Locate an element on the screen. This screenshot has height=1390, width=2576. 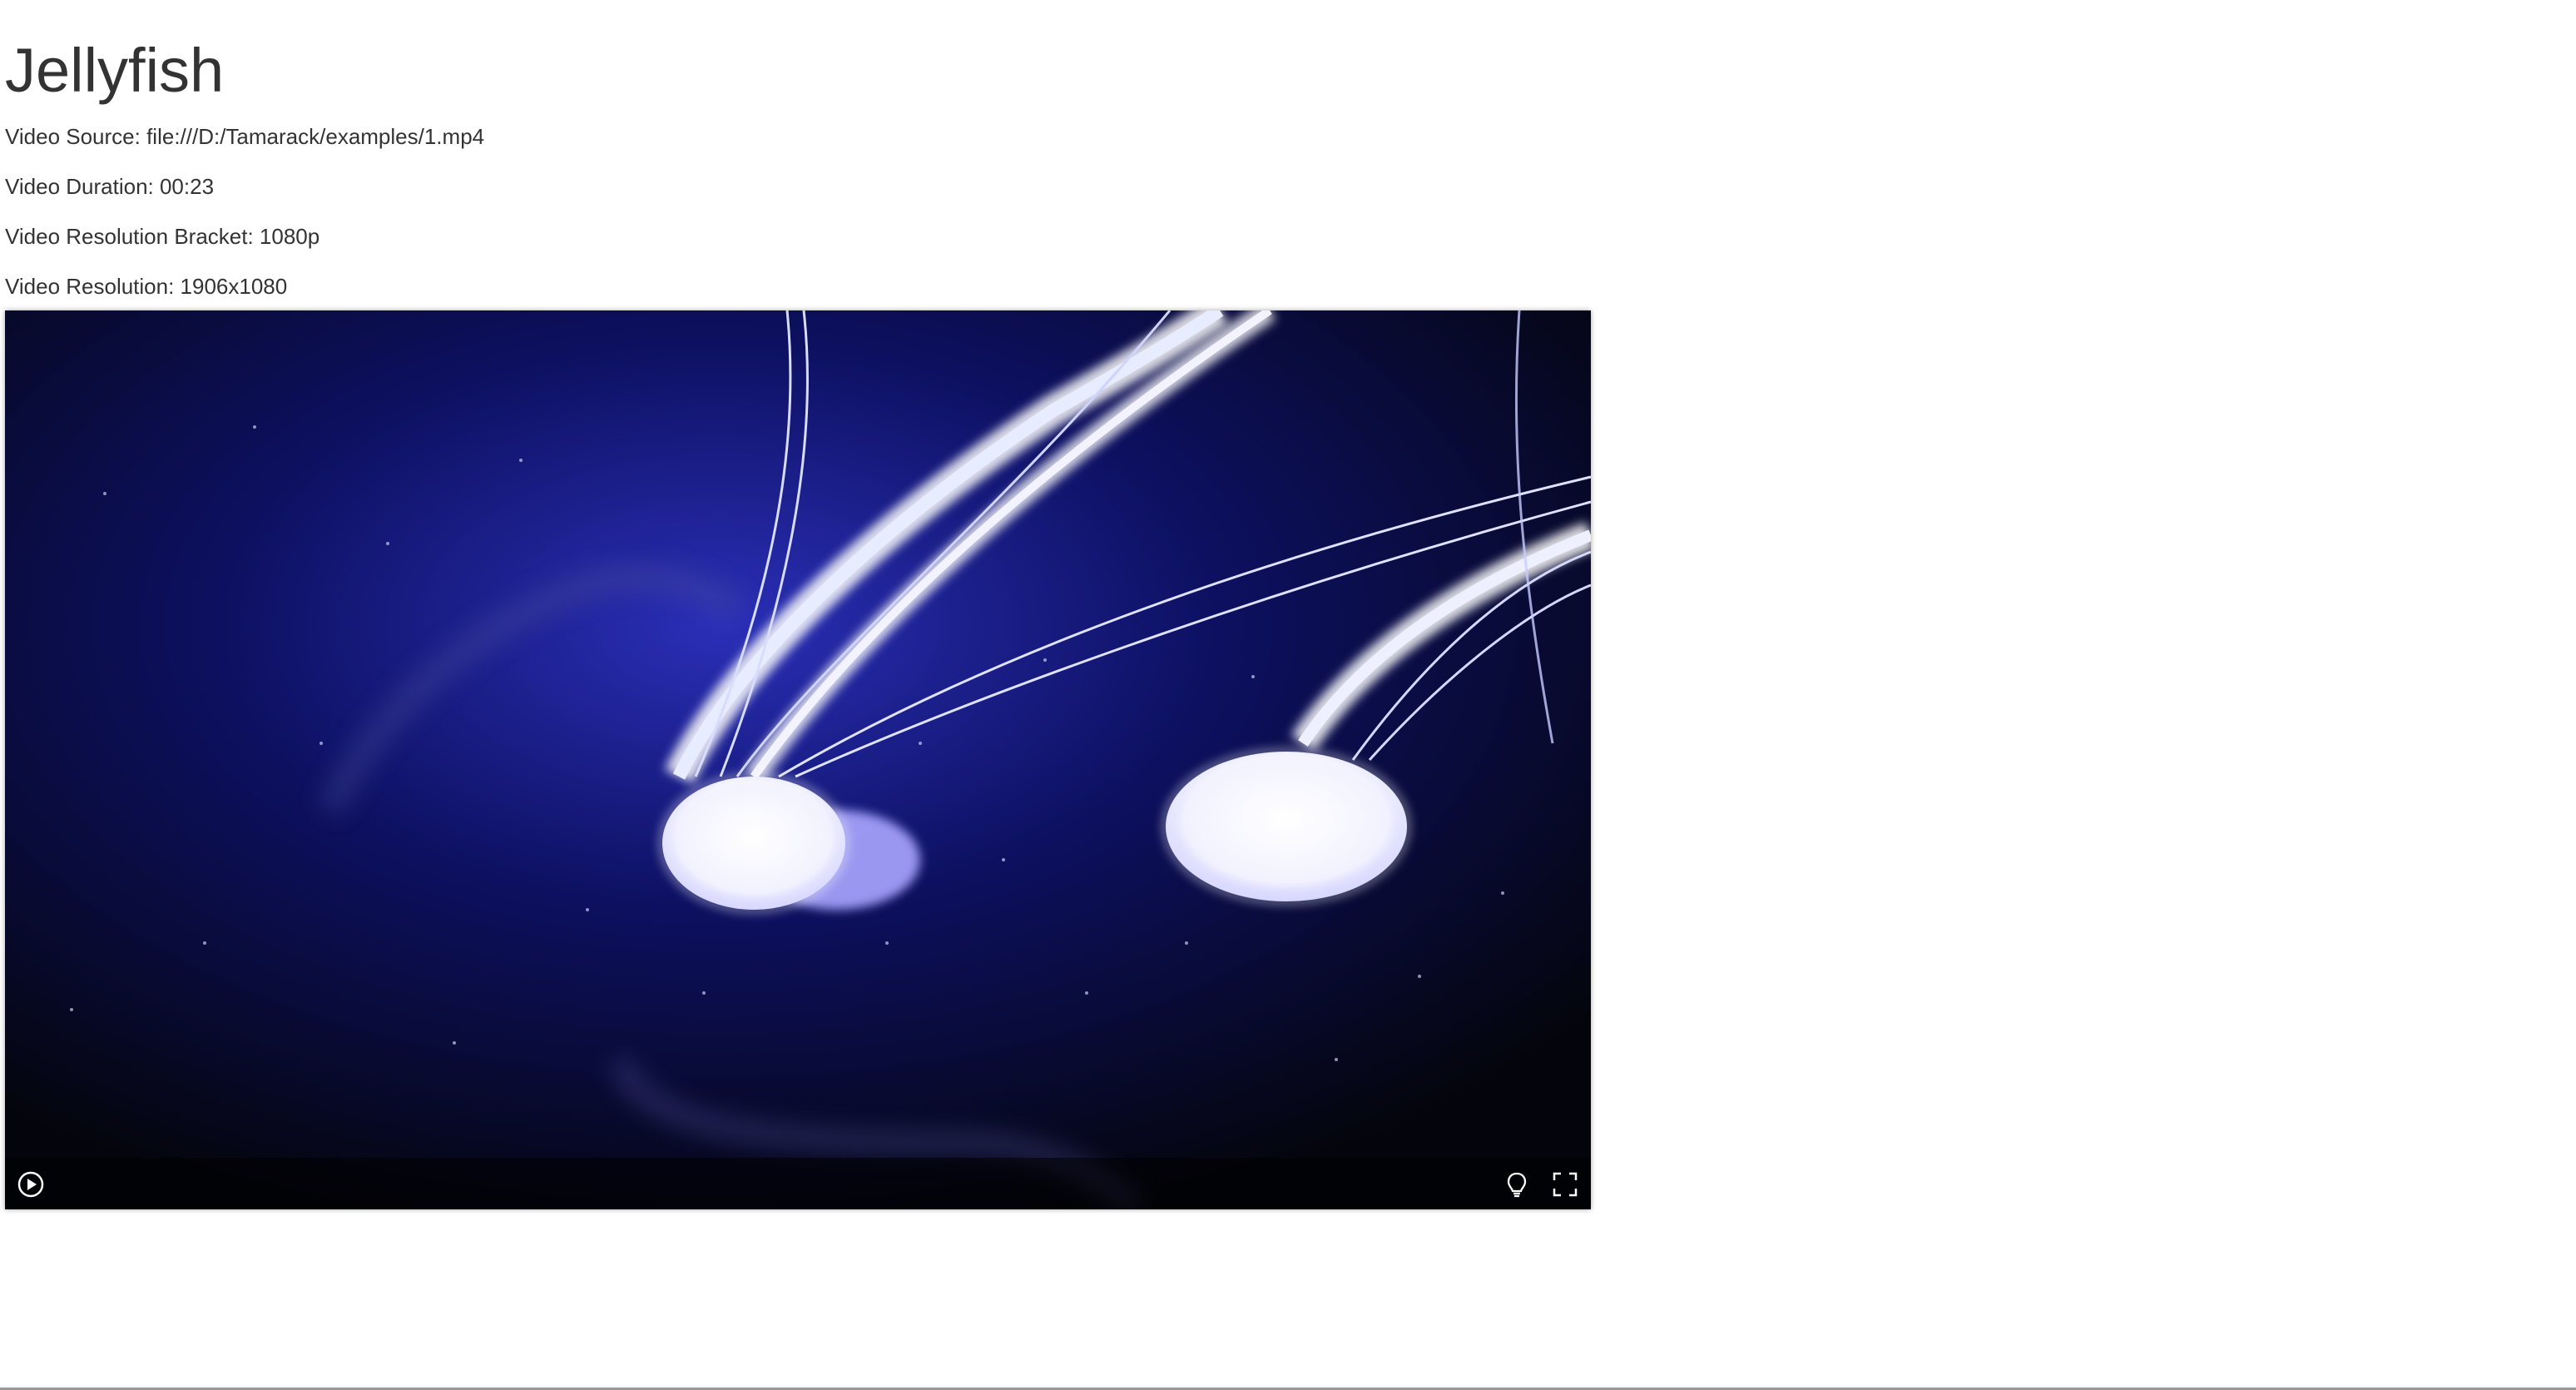
video-control-bar is located at coordinates (798, 1184).